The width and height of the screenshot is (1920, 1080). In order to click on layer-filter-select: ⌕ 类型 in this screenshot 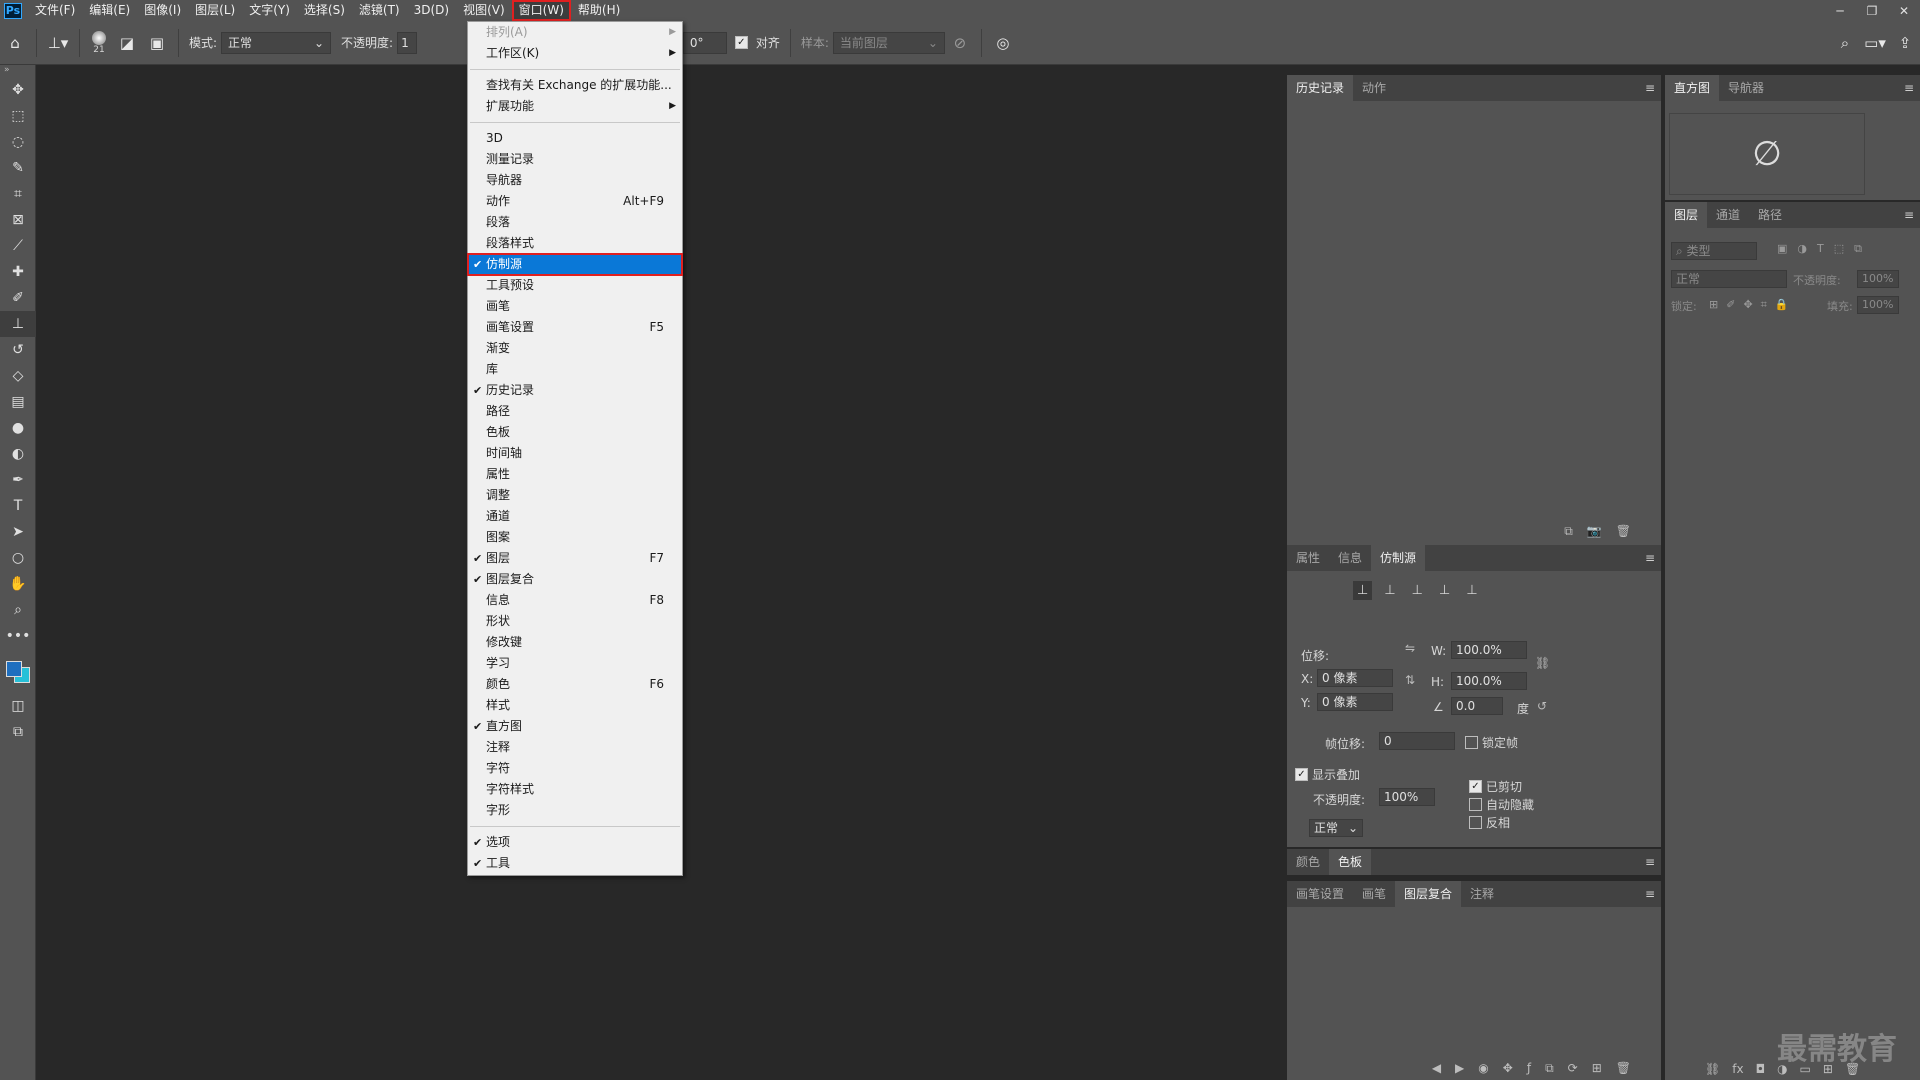, I will do `click(1714, 251)`.